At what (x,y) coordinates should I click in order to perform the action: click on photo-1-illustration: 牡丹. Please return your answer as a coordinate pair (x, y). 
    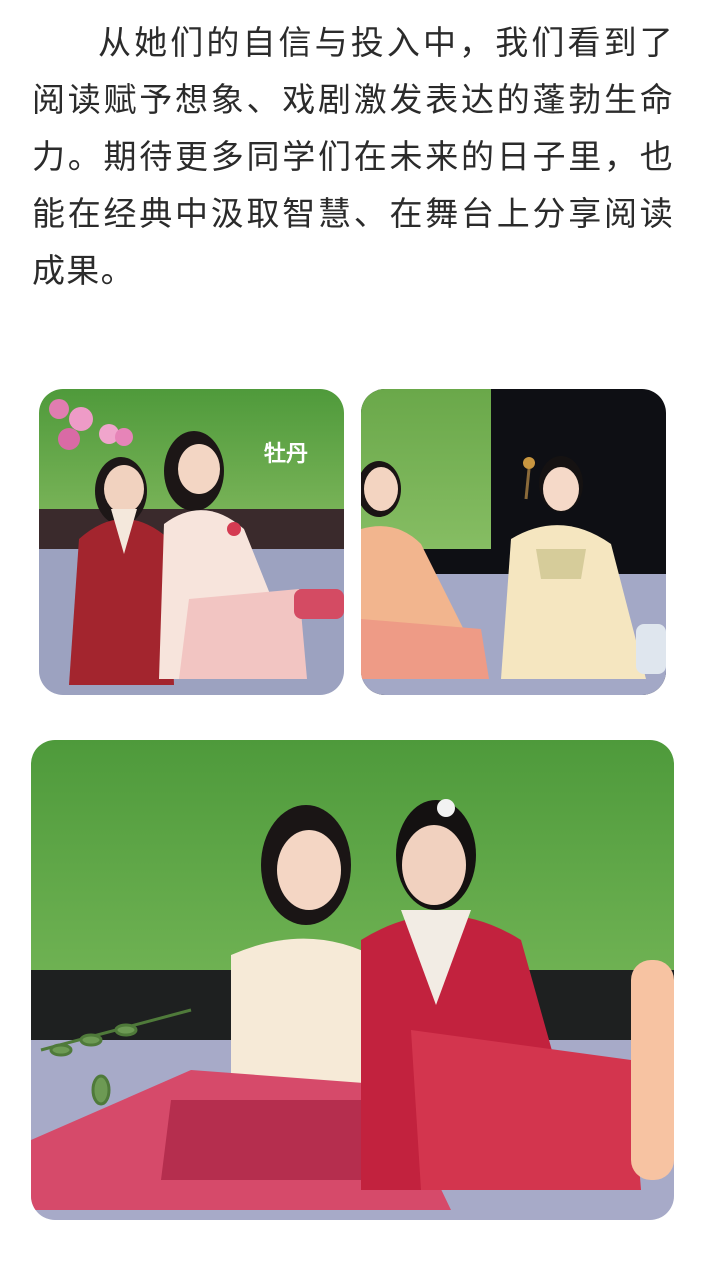
    Looking at the image, I should click on (191, 542).